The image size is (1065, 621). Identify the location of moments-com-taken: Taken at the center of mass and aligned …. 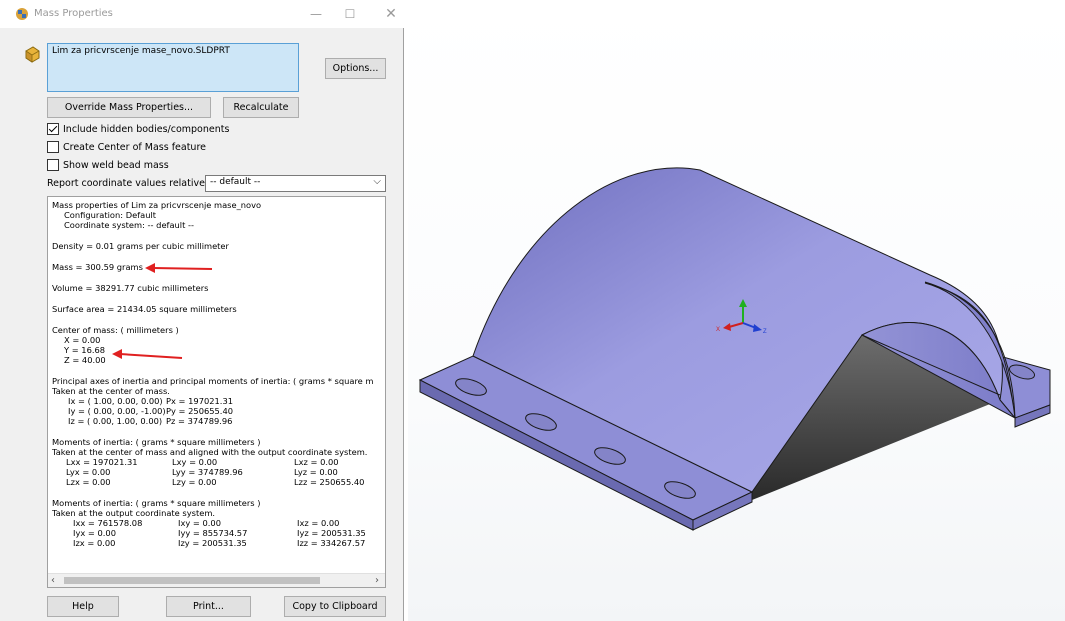
(210, 452).